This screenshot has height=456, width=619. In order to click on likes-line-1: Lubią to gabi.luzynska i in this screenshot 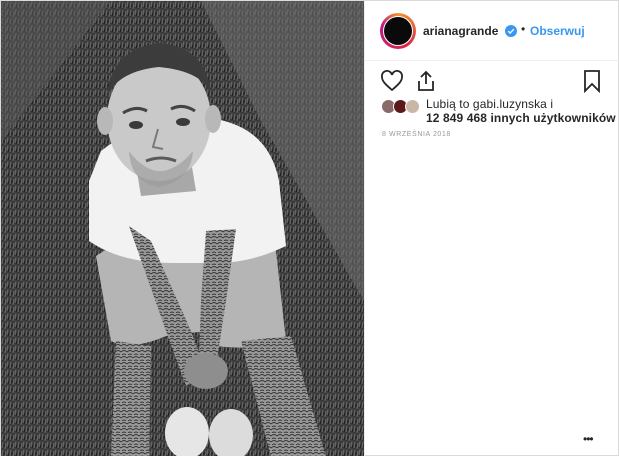, I will do `click(490, 104)`.